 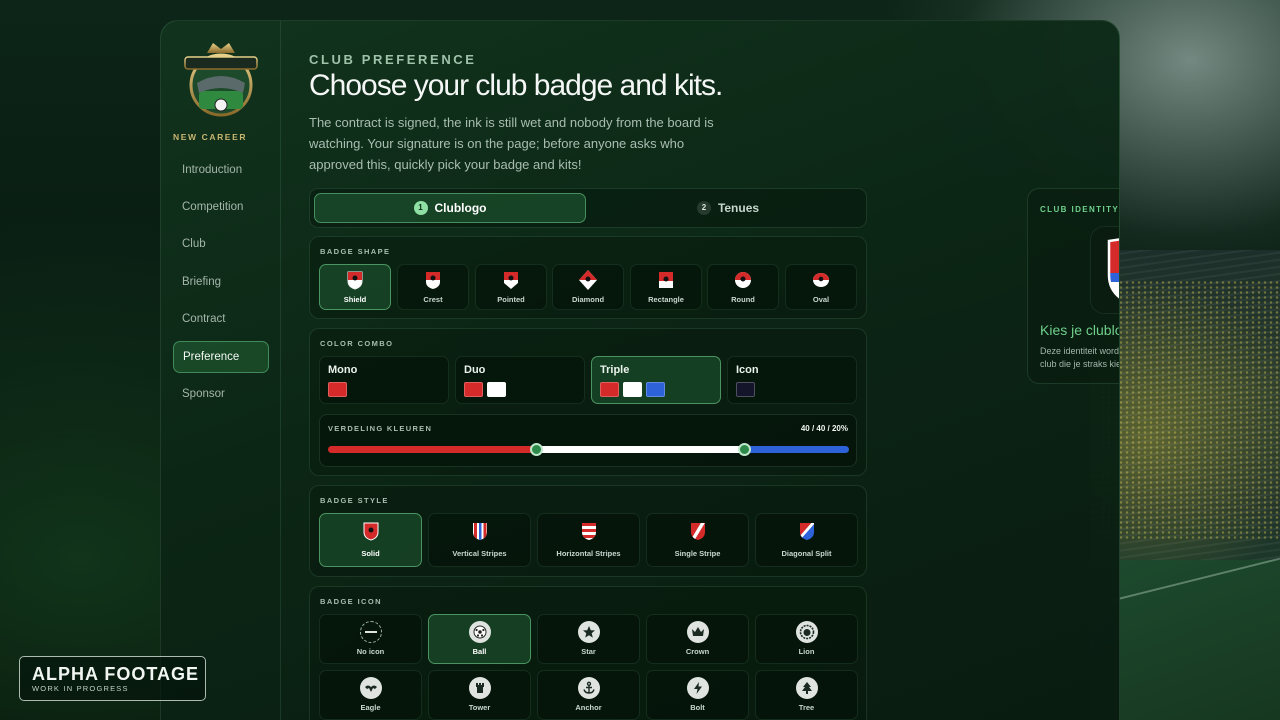 I want to click on sidebar-item-competition: Competition, so click(x=221, y=207).